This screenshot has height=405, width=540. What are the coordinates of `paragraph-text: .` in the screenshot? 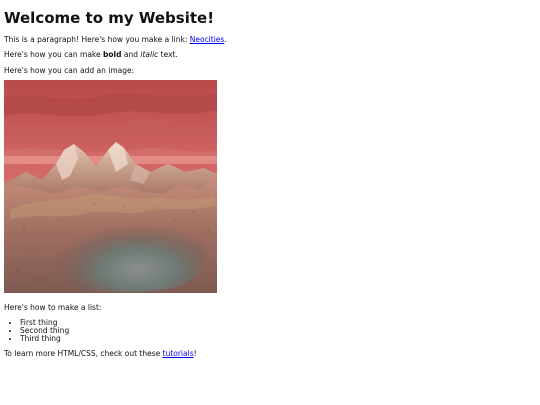 It's located at (225, 39).